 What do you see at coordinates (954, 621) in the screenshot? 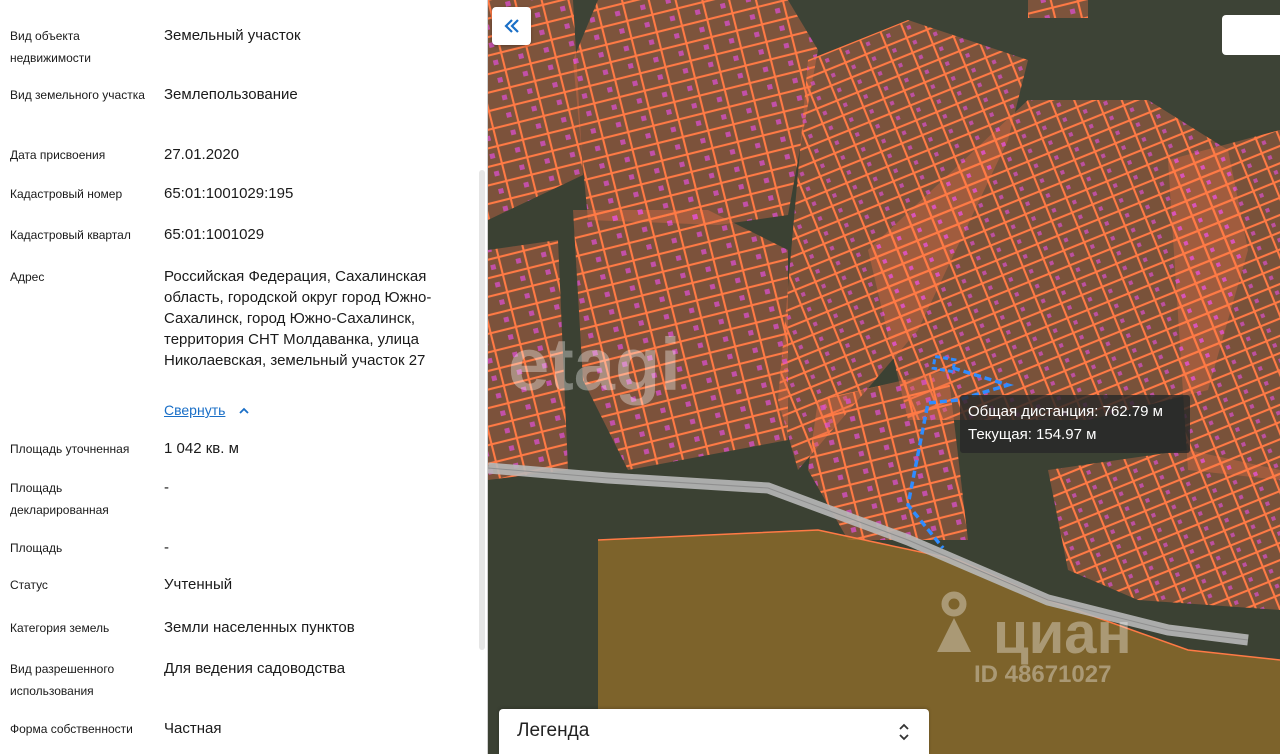
I see `cian-logo-icon` at bounding box center [954, 621].